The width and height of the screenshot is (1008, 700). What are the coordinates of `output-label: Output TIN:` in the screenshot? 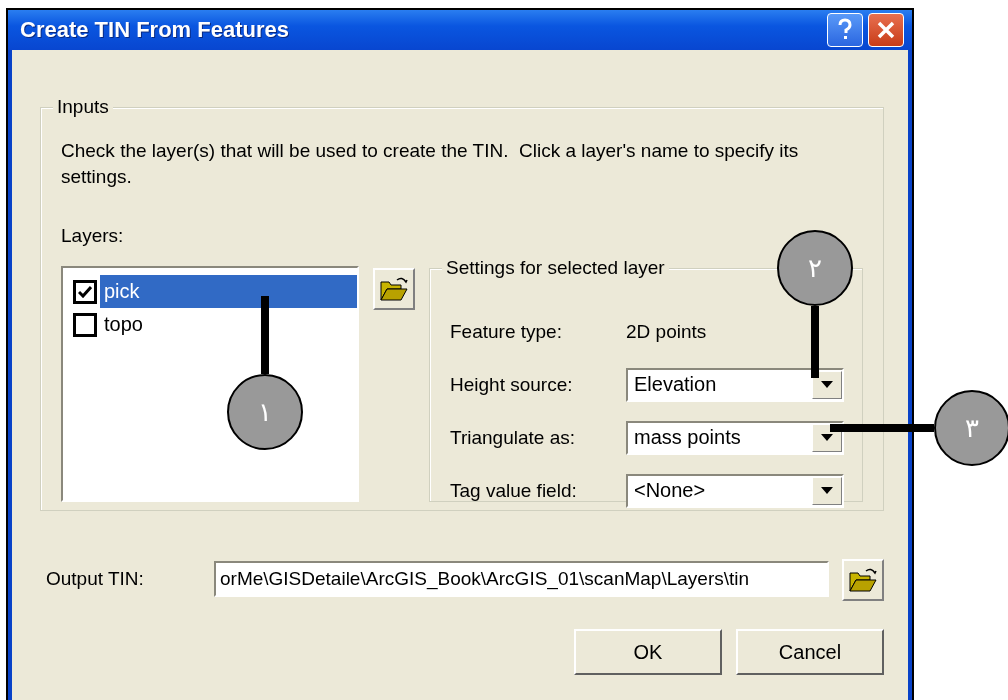 It's located at (95, 579).